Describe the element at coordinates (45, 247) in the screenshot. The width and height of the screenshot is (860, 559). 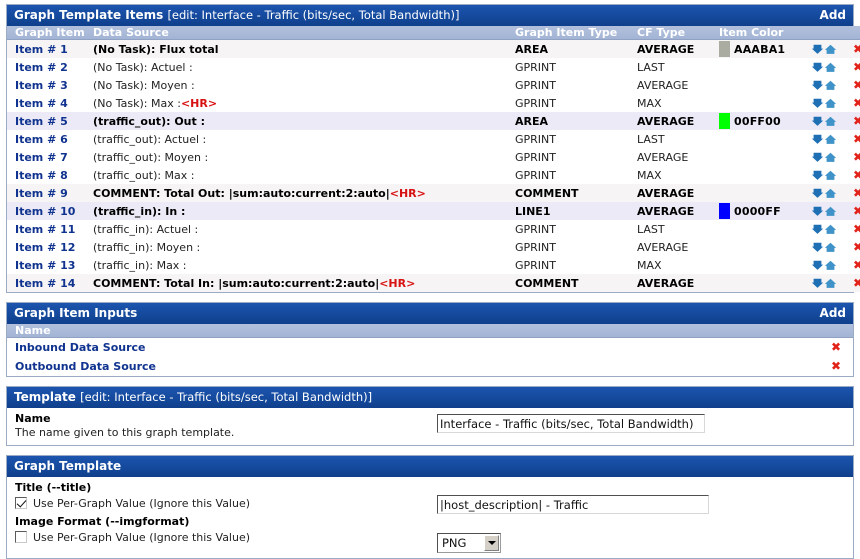
I see `graph-item-link: Item # 12` at that location.